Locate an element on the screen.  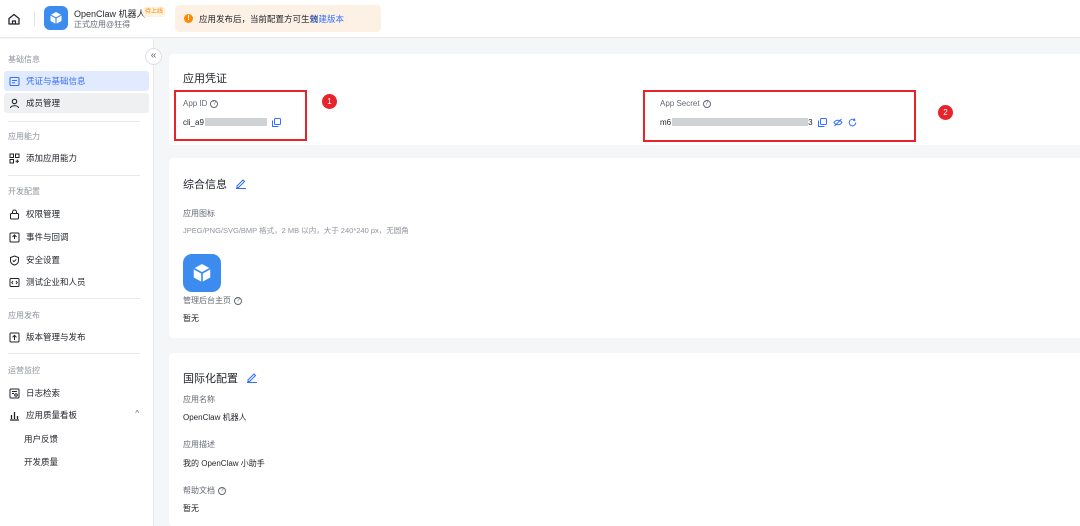
create-version-link: 创建版本 is located at coordinates (327, 19).